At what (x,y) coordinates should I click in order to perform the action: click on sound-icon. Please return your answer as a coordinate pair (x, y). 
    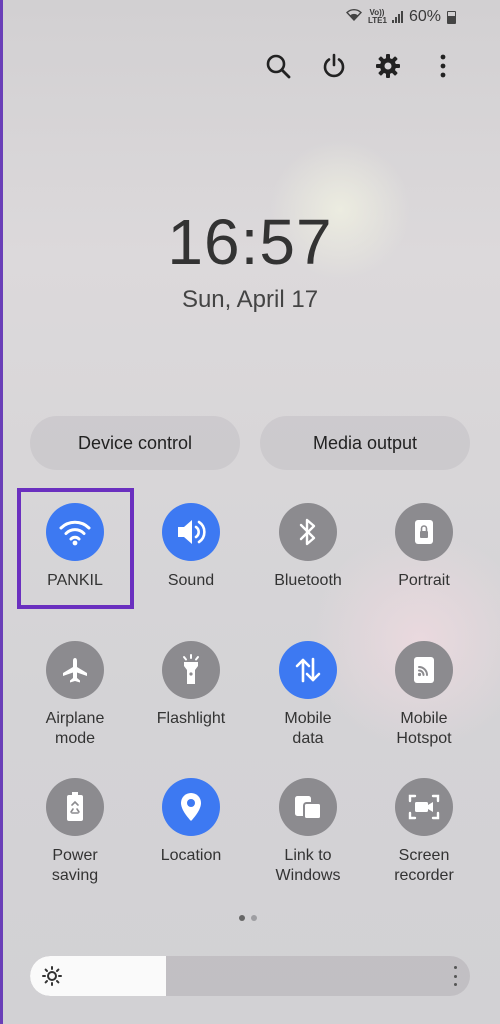
    Looking at the image, I should click on (191, 532).